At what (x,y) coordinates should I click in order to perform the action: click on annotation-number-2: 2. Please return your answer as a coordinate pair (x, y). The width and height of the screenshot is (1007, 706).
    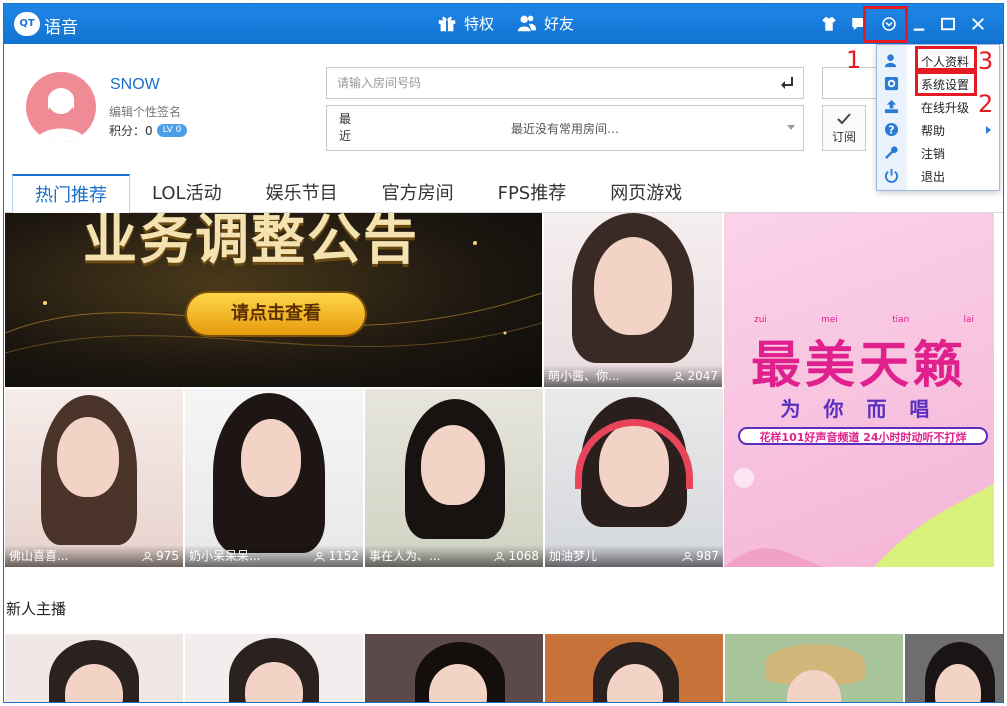
    Looking at the image, I should click on (986, 104).